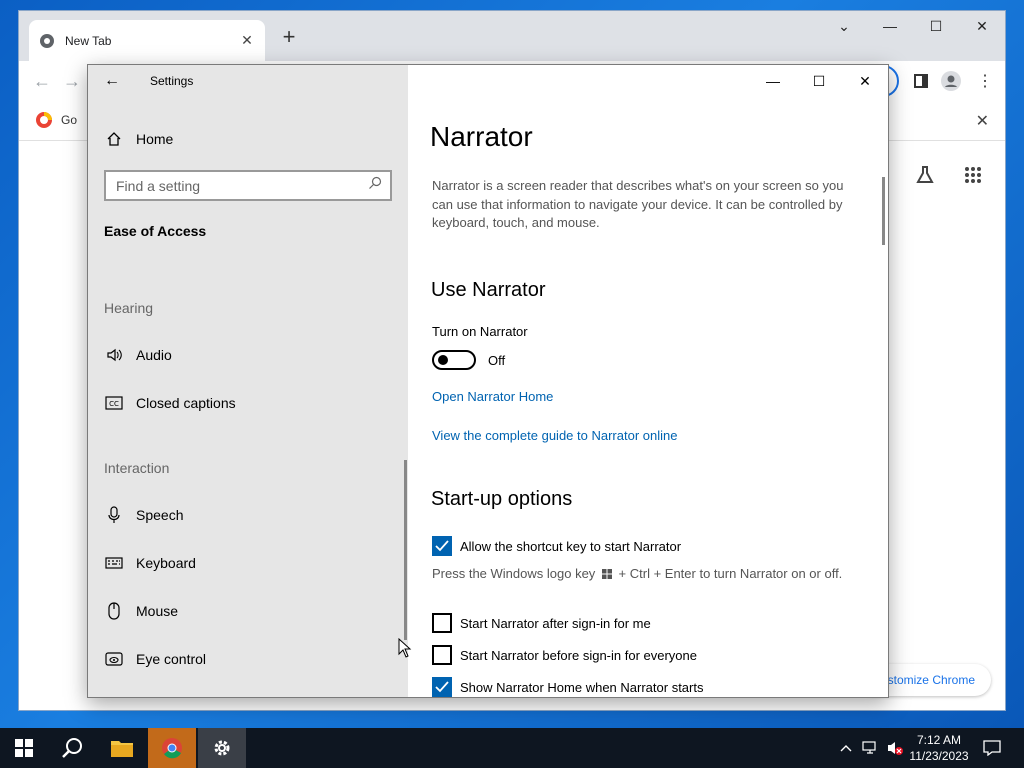 The width and height of the screenshot is (1024, 768). I want to click on nav-item-mouse: Mouse, so click(141, 611).